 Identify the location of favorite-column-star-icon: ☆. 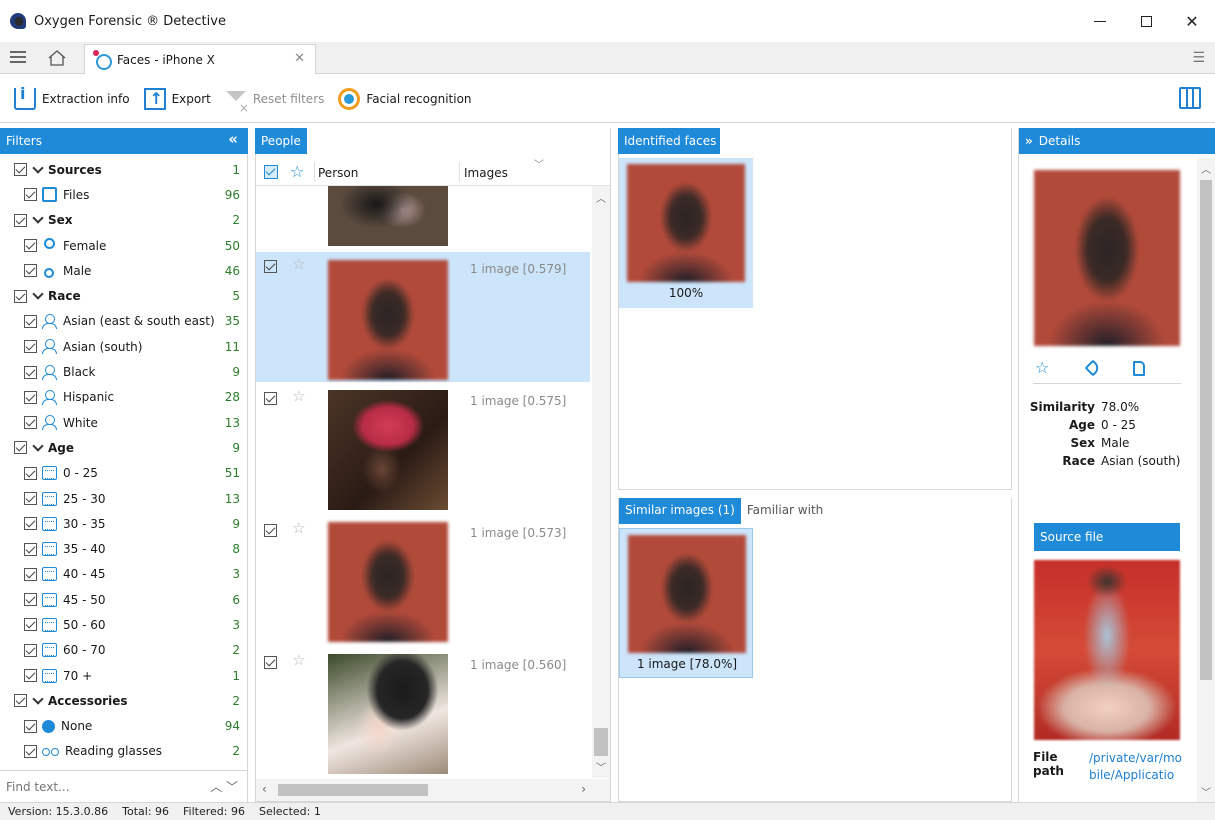
(297, 171).